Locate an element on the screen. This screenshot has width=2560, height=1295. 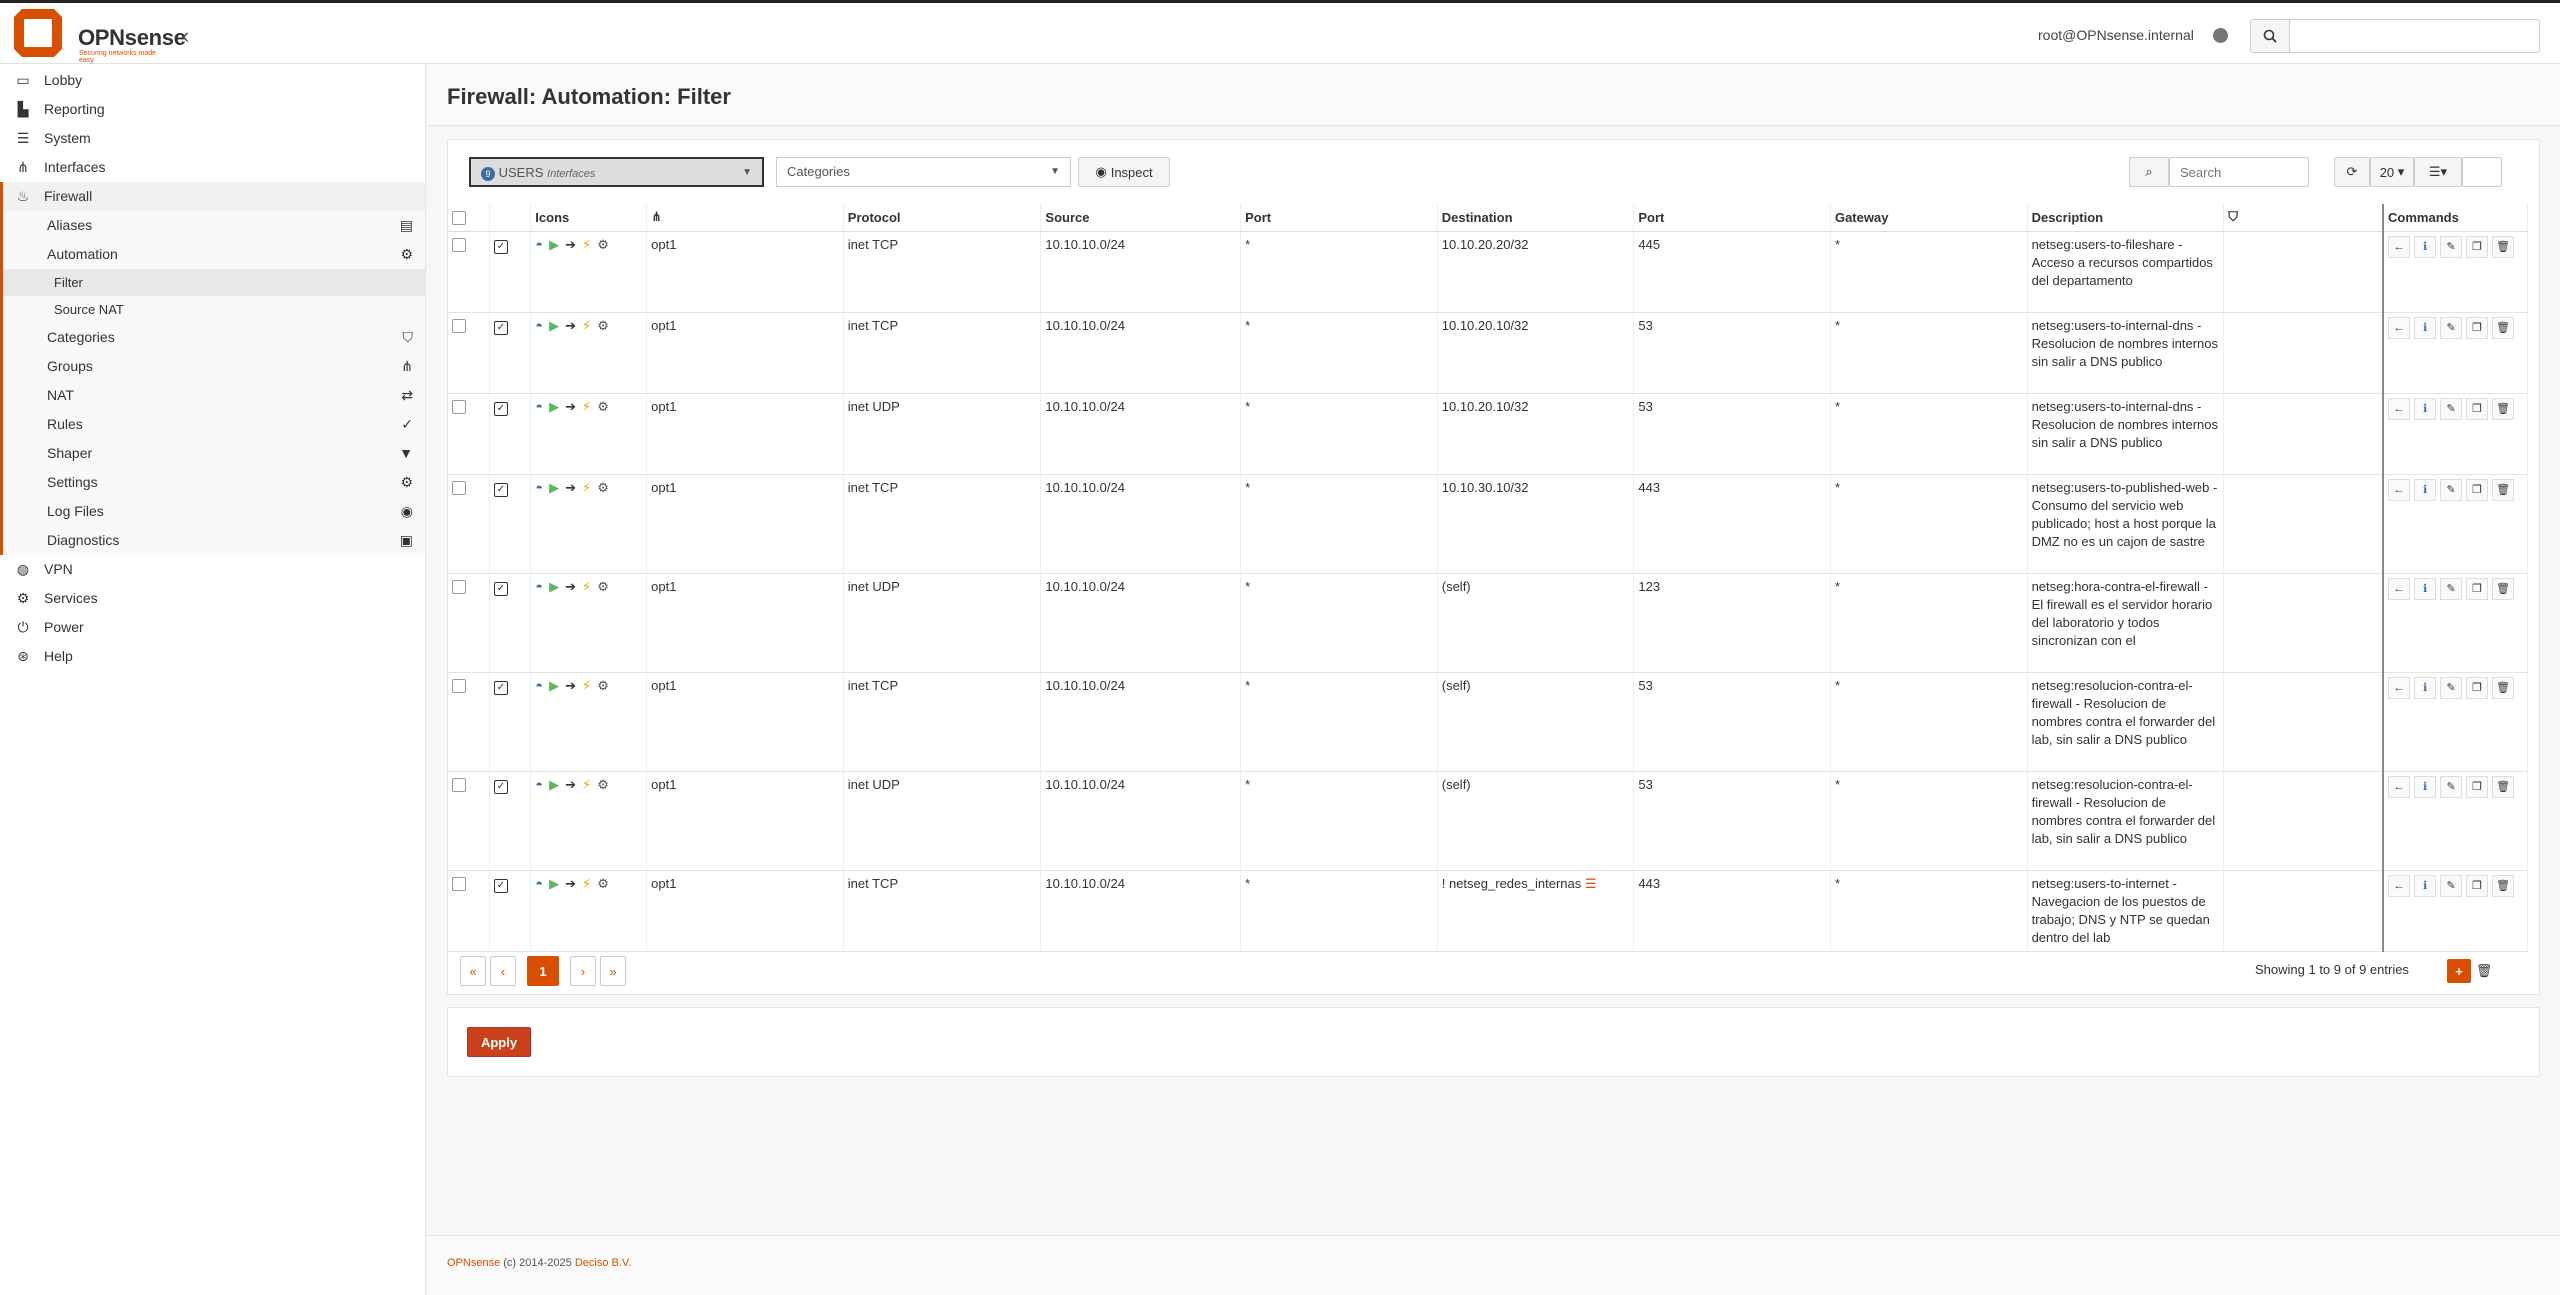
column-header-source-port: Port is located at coordinates (1339, 218).